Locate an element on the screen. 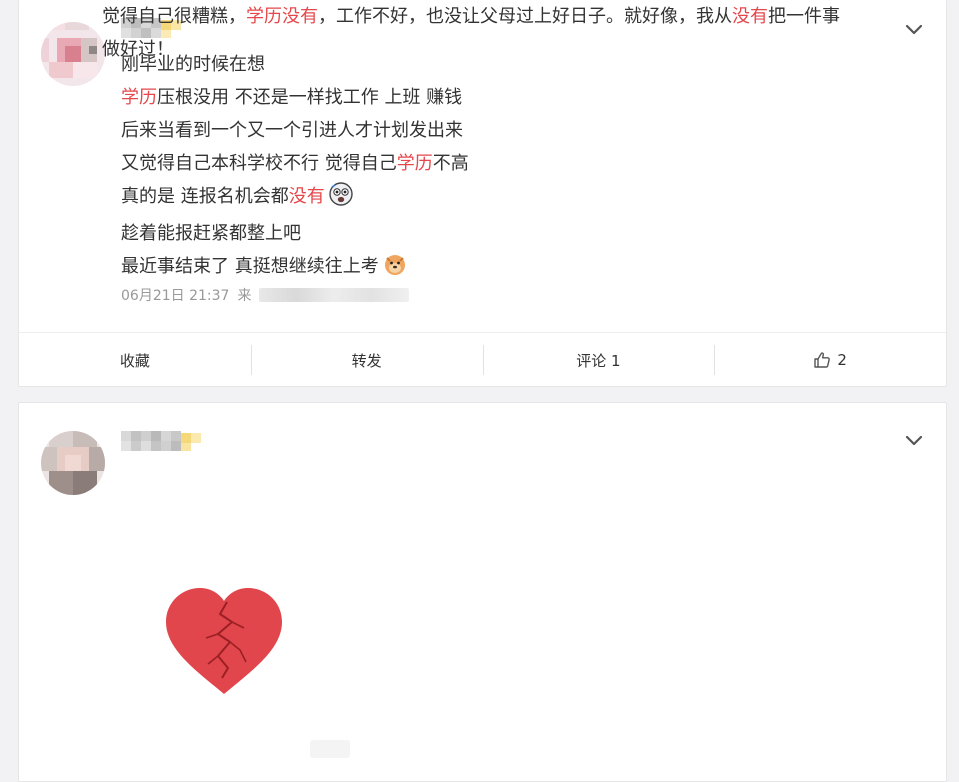  text-segment: 真的是 连报名机会都 is located at coordinates (205, 196).